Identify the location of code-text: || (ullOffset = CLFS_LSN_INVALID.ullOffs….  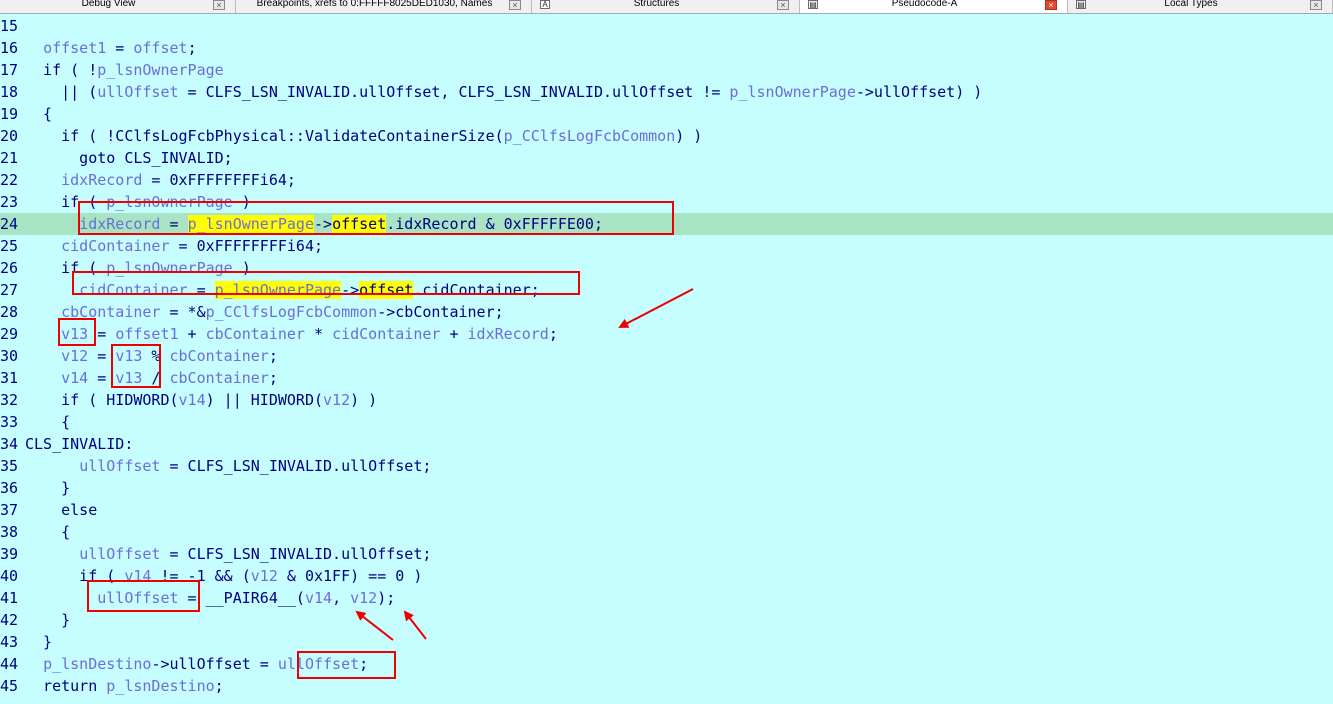
(503, 92).